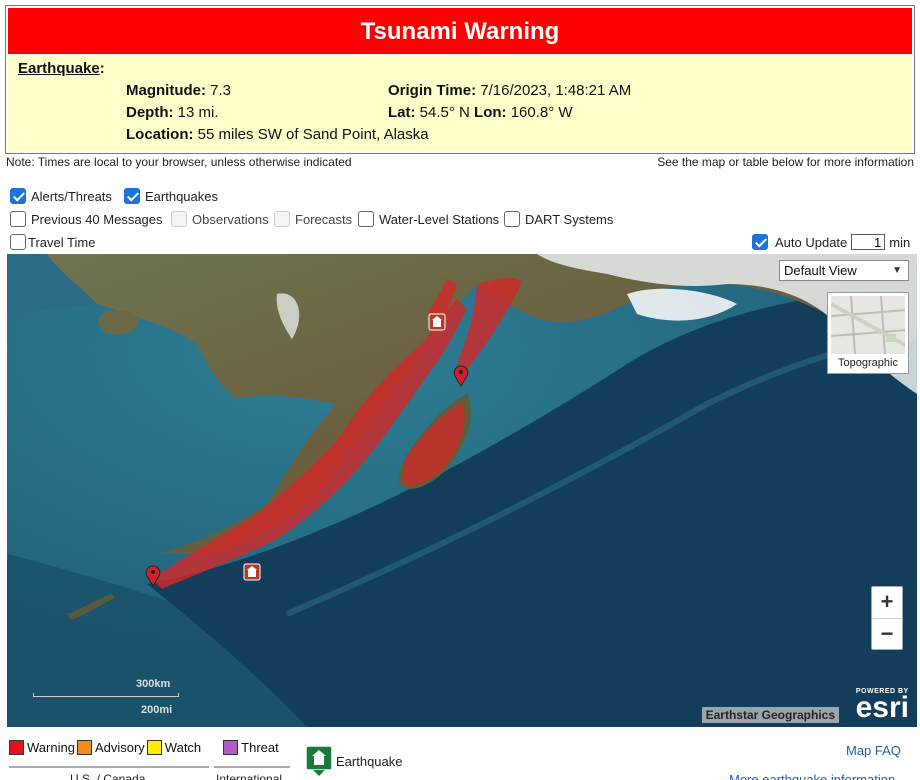 The width and height of the screenshot is (920, 780). Describe the element at coordinates (319, 760) in the screenshot. I see `earthquake-legend-icon` at that location.